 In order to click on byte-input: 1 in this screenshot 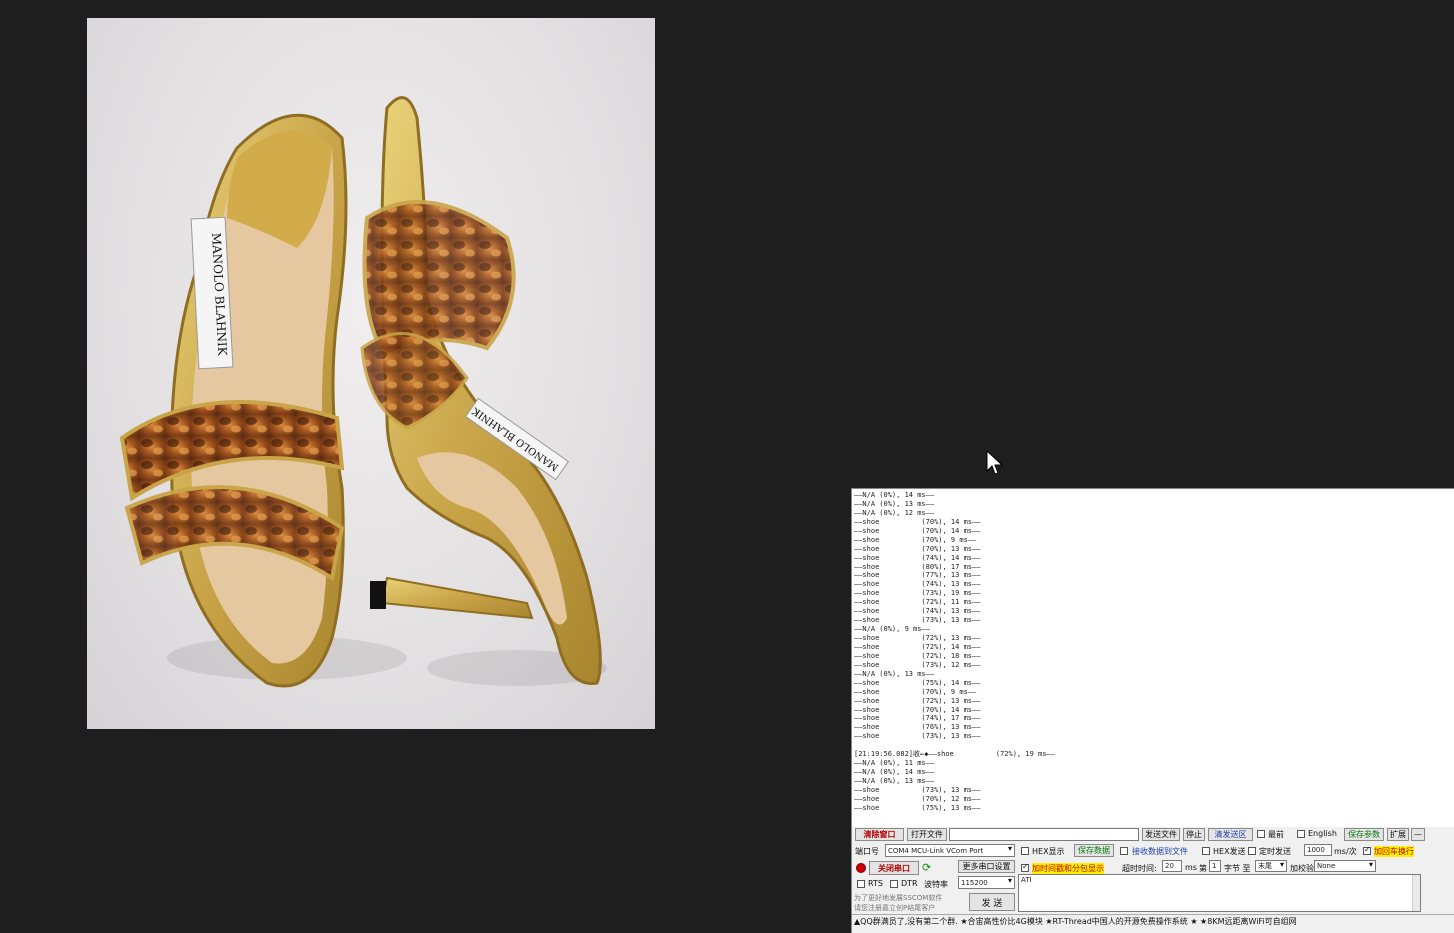, I will do `click(1215, 866)`.